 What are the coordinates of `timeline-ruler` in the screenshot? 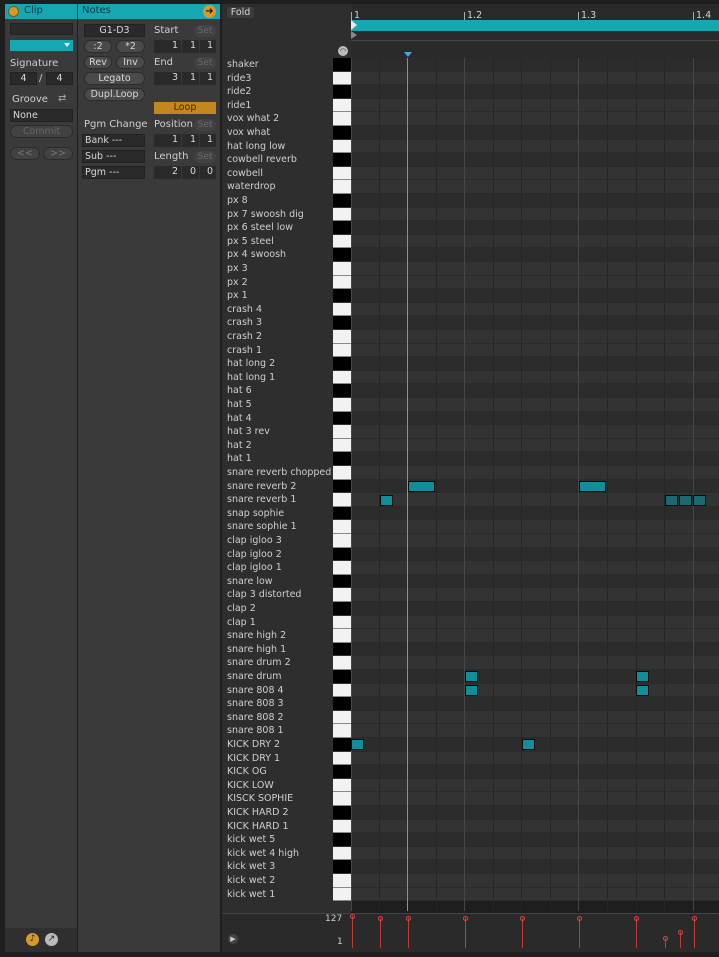 It's located at (535, 31).